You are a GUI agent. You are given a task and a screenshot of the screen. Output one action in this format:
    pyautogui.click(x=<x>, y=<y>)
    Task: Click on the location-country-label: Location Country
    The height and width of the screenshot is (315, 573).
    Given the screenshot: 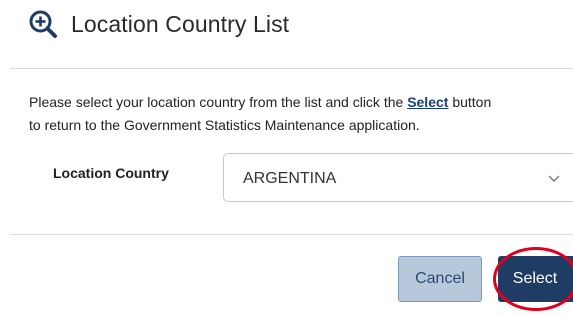 What is the action you would take?
    pyautogui.click(x=111, y=173)
    